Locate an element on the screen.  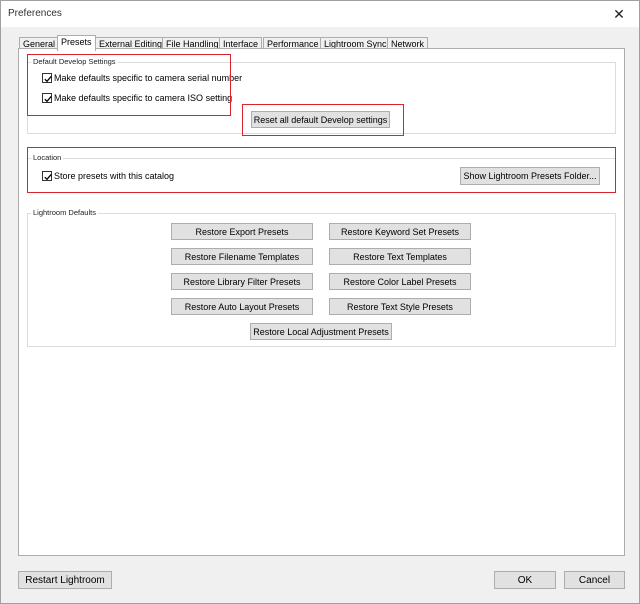
ok-button: OK is located at coordinates (525, 580).